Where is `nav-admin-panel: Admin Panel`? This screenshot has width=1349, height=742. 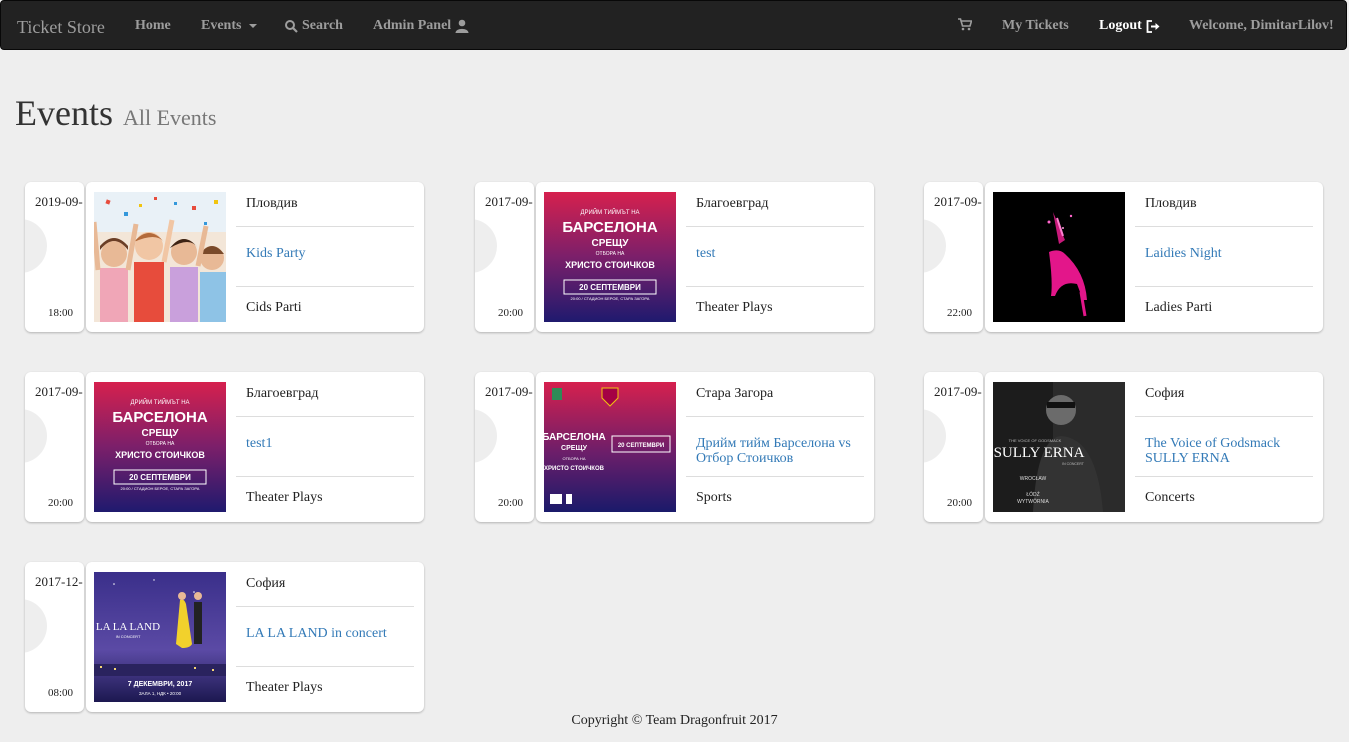
nav-admin-panel: Admin Panel is located at coordinates (421, 26).